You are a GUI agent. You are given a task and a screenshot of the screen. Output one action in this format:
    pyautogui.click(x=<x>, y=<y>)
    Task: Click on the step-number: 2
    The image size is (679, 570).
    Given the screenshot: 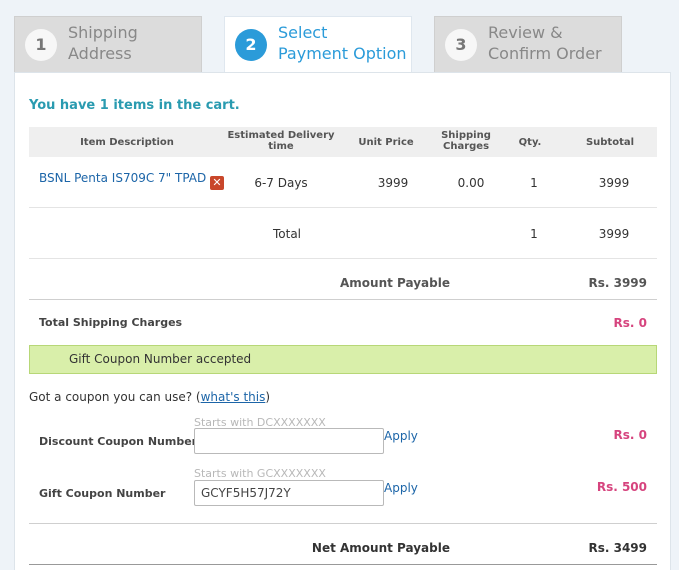 What is the action you would take?
    pyautogui.click(x=251, y=45)
    